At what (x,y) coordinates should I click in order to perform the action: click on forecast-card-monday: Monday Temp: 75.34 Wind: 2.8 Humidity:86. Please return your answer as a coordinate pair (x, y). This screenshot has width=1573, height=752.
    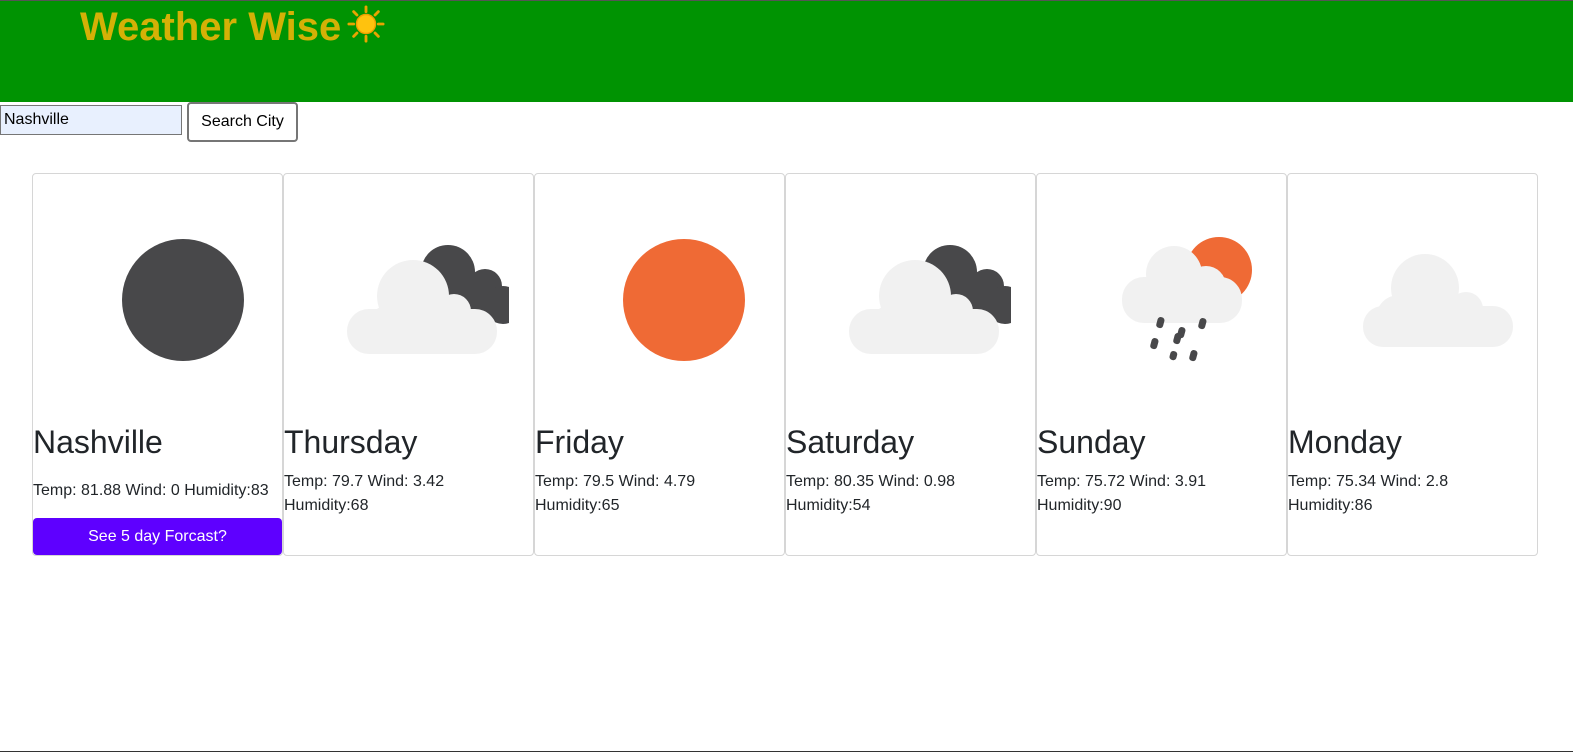
    Looking at the image, I should click on (1412, 364).